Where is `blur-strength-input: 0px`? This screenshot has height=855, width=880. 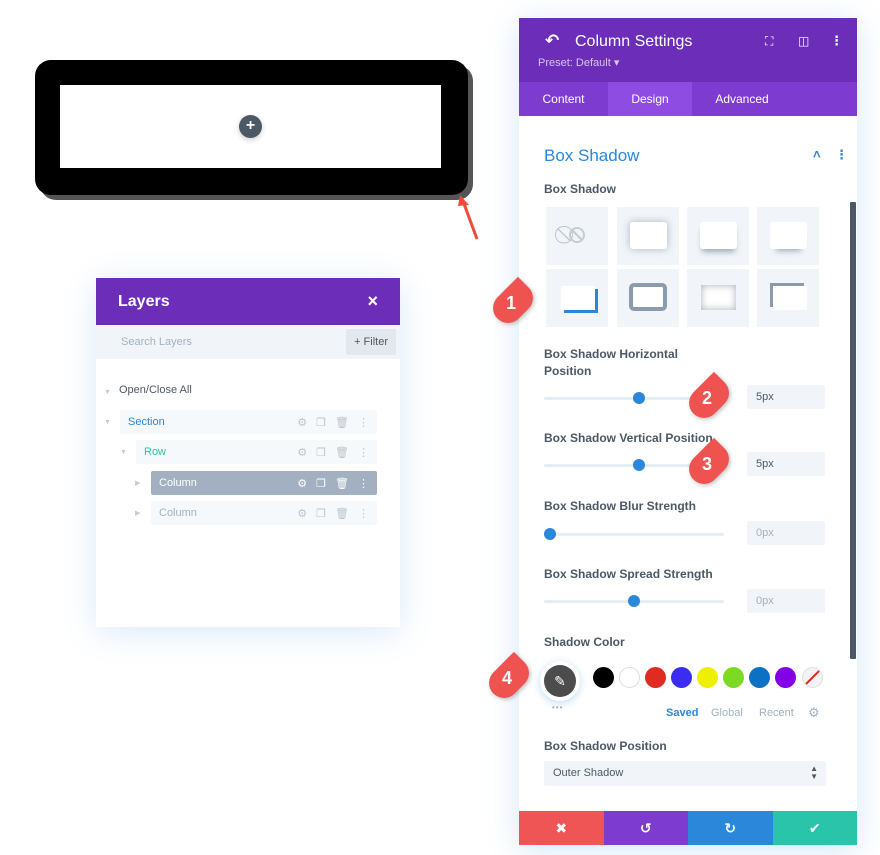
blur-strength-input: 0px is located at coordinates (786, 533).